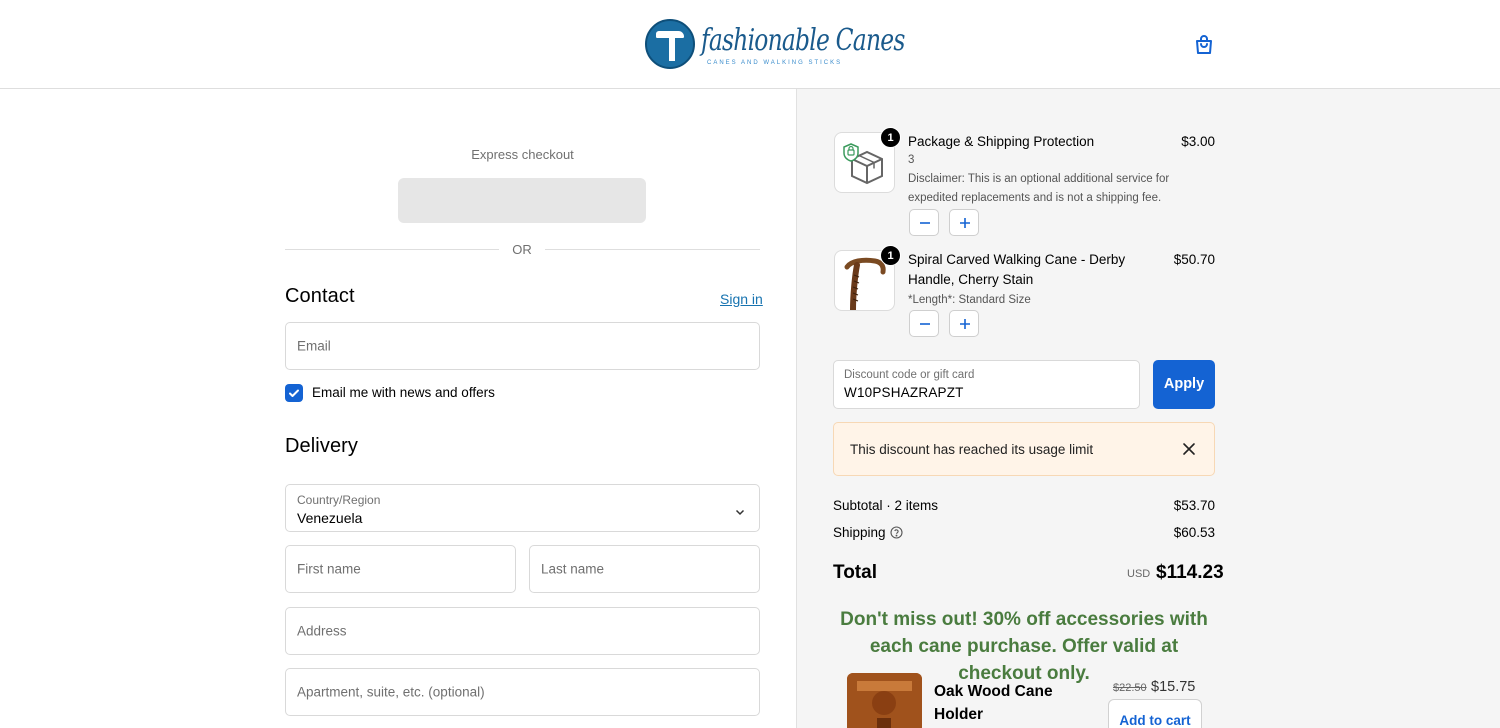 This screenshot has height=728, width=1500. What do you see at coordinates (1190, 572) in the screenshot?
I see `total-value: $114.23` at bounding box center [1190, 572].